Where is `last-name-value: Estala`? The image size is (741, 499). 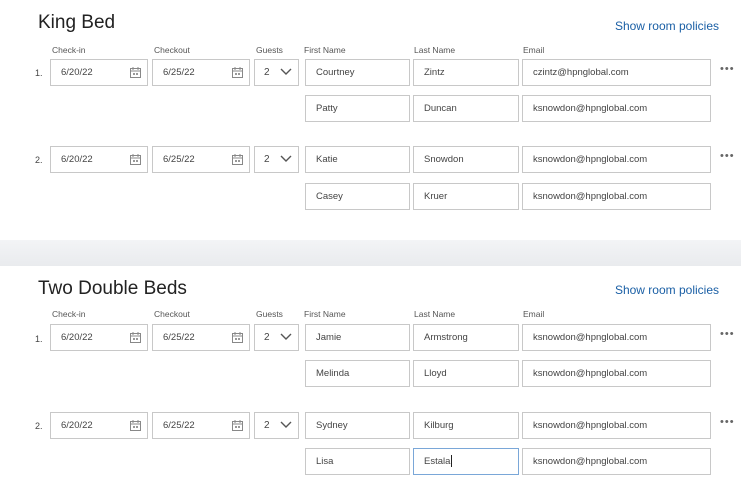
last-name-value: Estala is located at coordinates (437, 461).